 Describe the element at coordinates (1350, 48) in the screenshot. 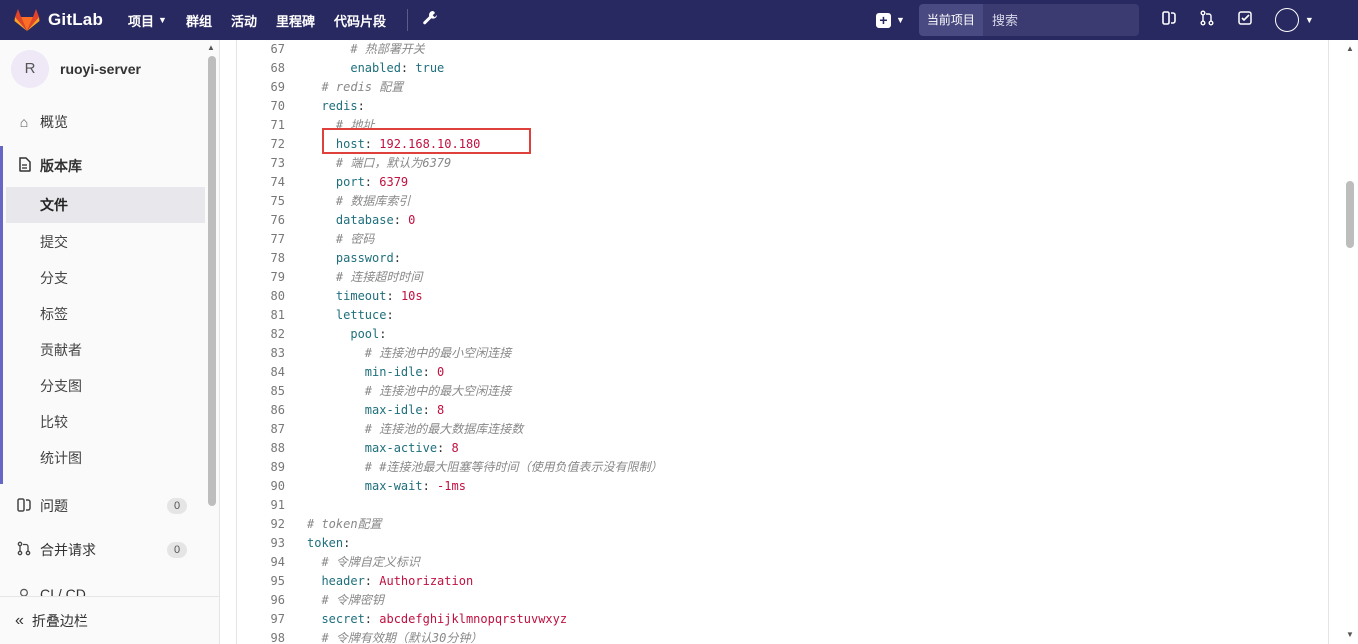

I see `page-scroll-up-arrow: ▲` at that location.